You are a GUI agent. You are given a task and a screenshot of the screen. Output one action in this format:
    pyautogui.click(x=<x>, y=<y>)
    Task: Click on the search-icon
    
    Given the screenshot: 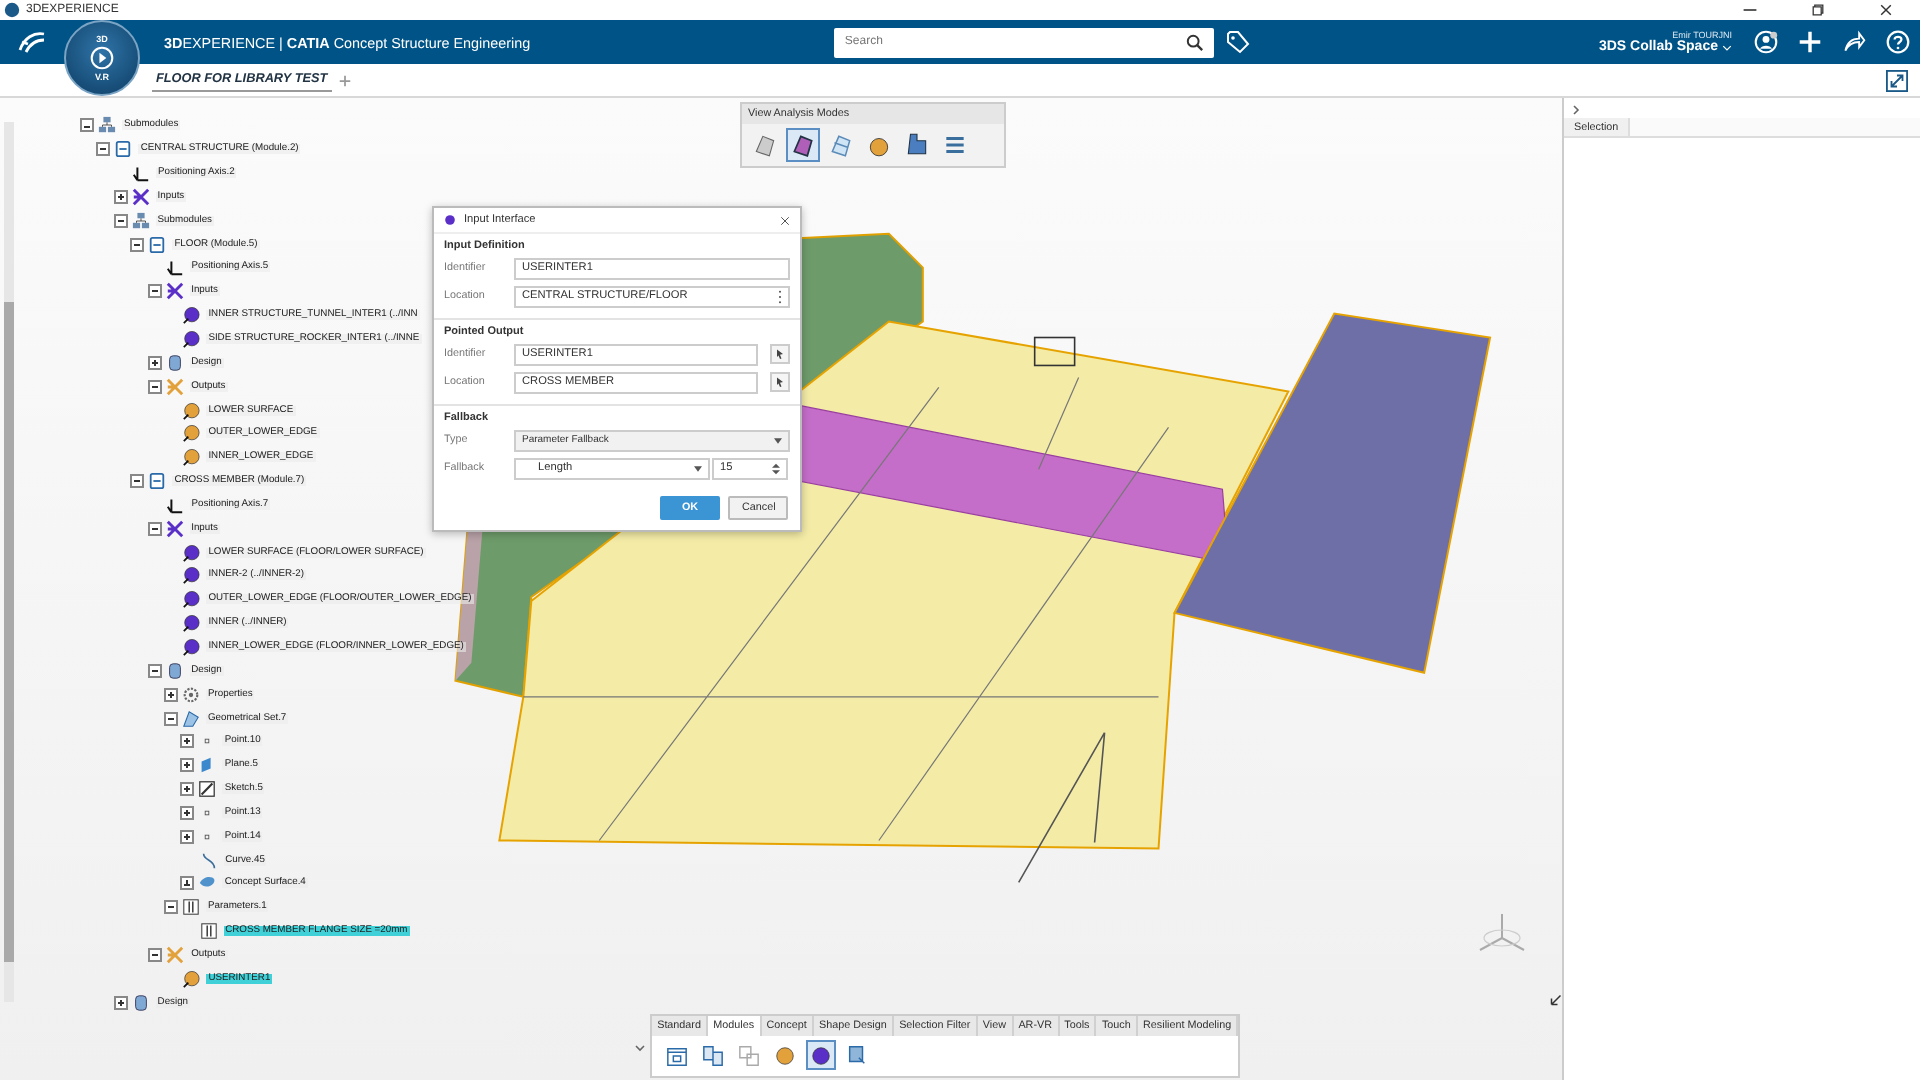 What is the action you would take?
    pyautogui.click(x=1195, y=42)
    